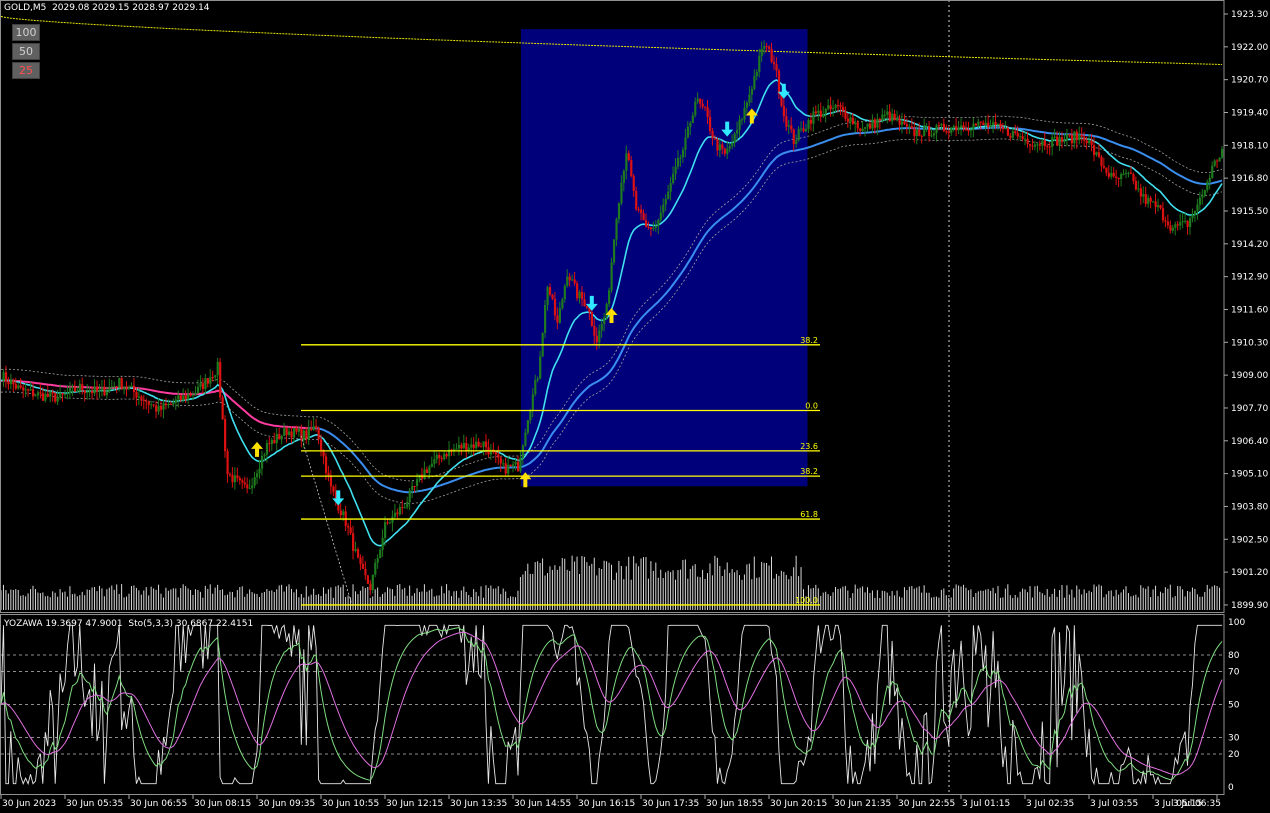 This screenshot has width=1270, height=813. Describe the element at coordinates (862, 804) in the screenshot. I see `x-tick-label: 30 Jun 21:35` at that location.